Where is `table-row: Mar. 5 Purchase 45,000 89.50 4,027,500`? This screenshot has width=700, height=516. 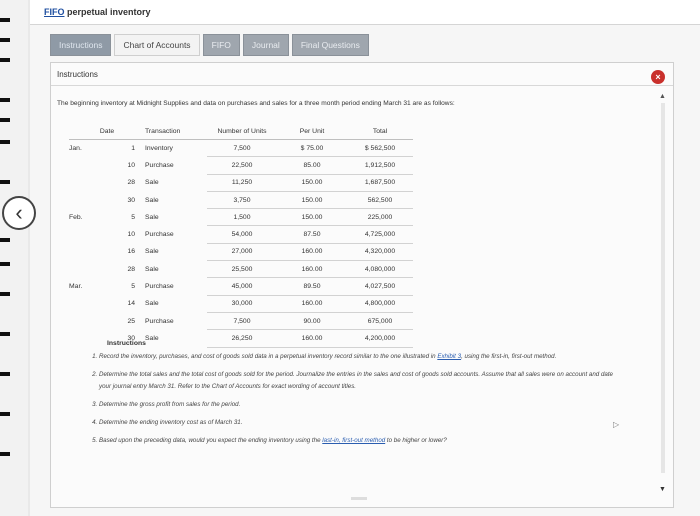
table-row: Mar. 5 Purchase 45,000 89.50 4,027,500 is located at coordinates (241, 286).